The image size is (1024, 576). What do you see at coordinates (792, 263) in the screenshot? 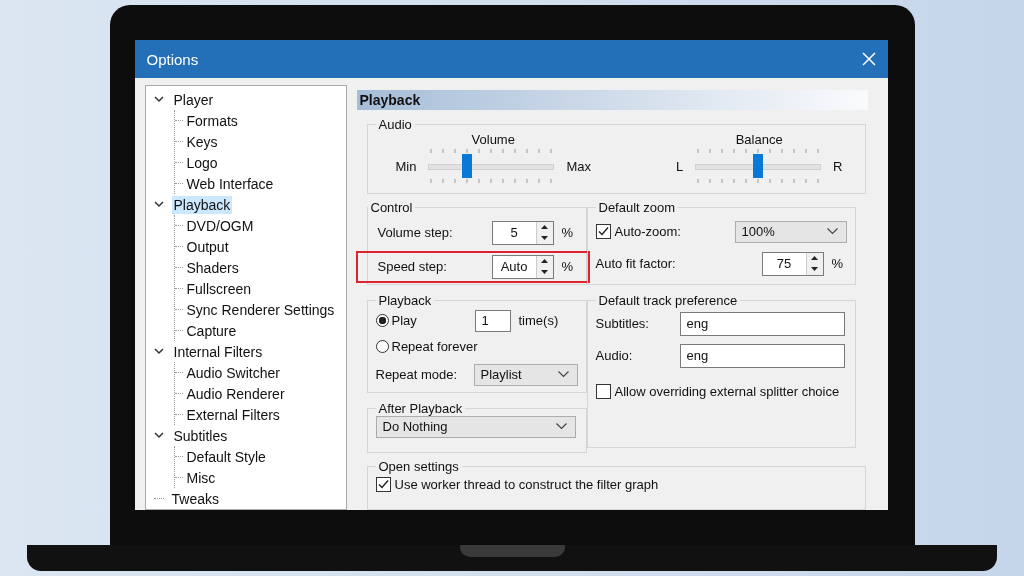
I see `number-field: 75` at bounding box center [792, 263].